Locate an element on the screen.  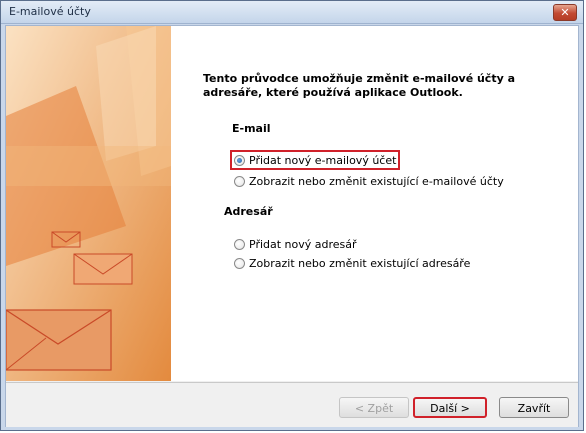
add-address-book-radio is located at coordinates (239, 244).